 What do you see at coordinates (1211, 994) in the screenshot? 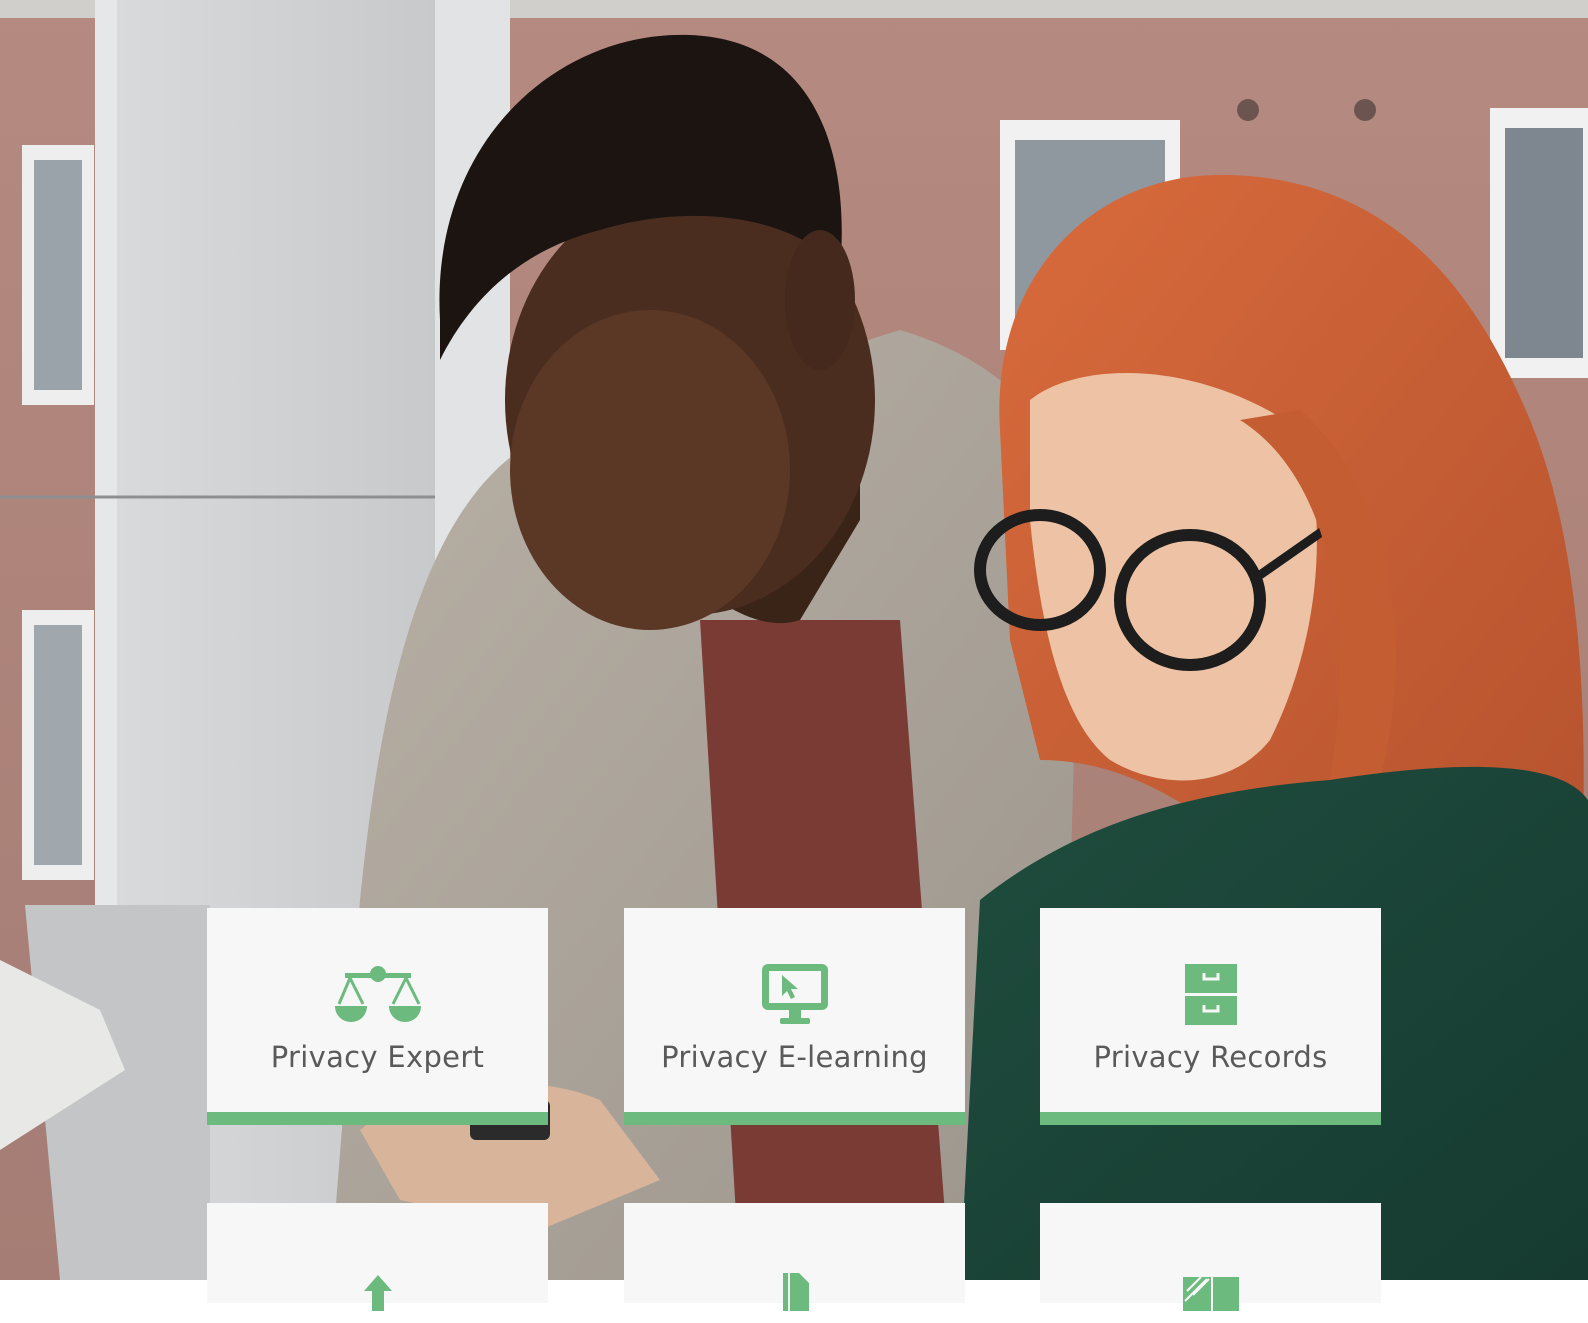
I see `filing-cabinet-icon` at bounding box center [1211, 994].